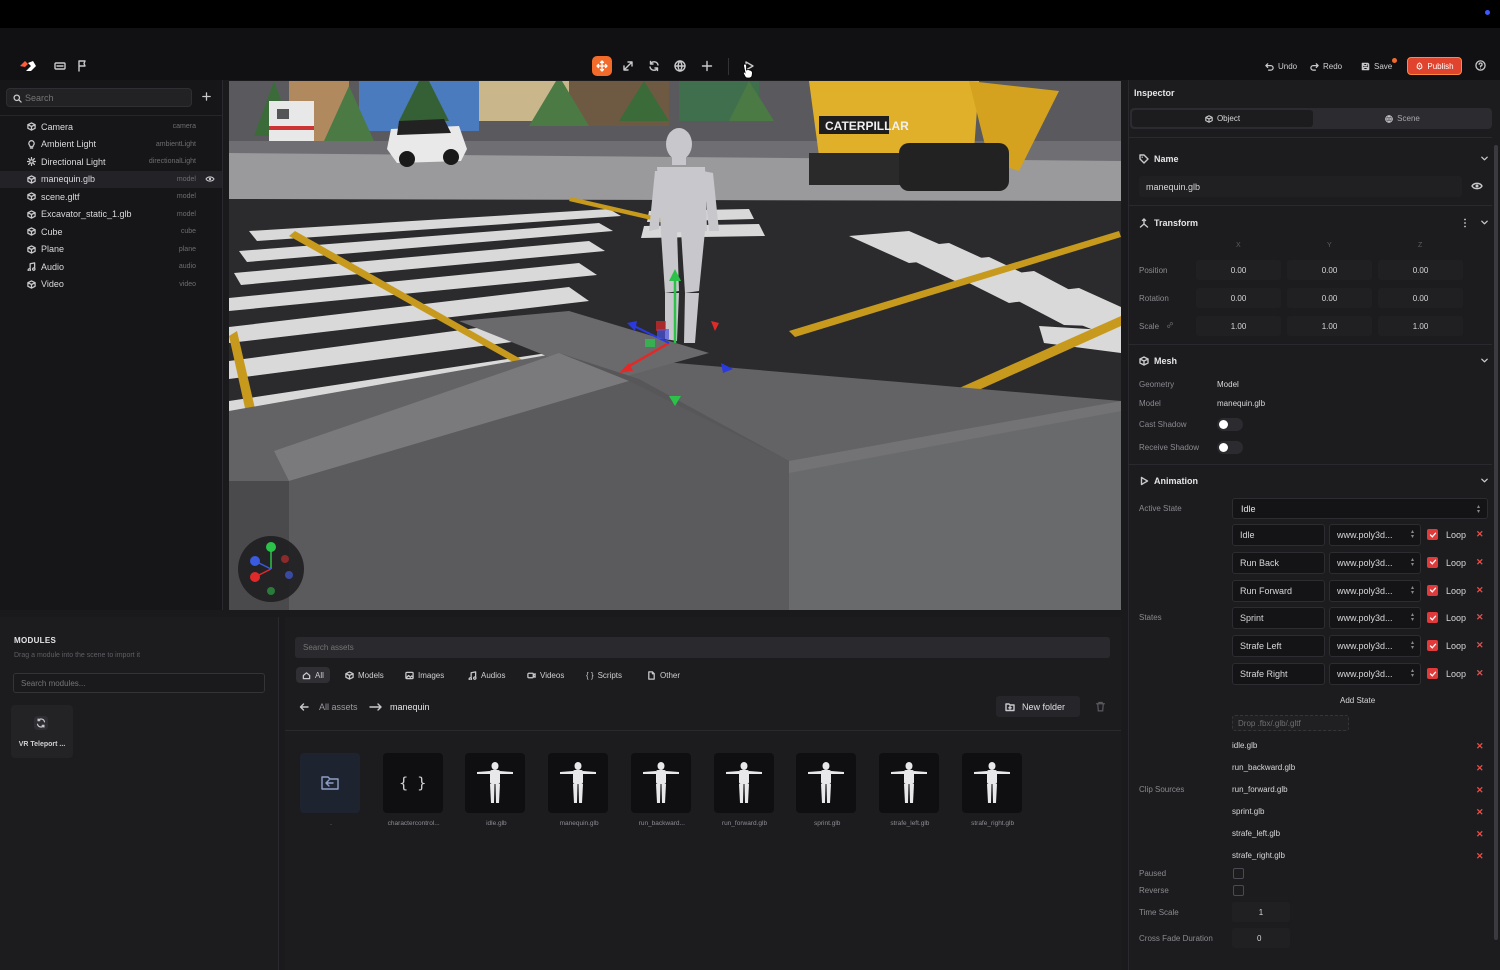  I want to click on asset-item: idle.glb, so click(496, 793).